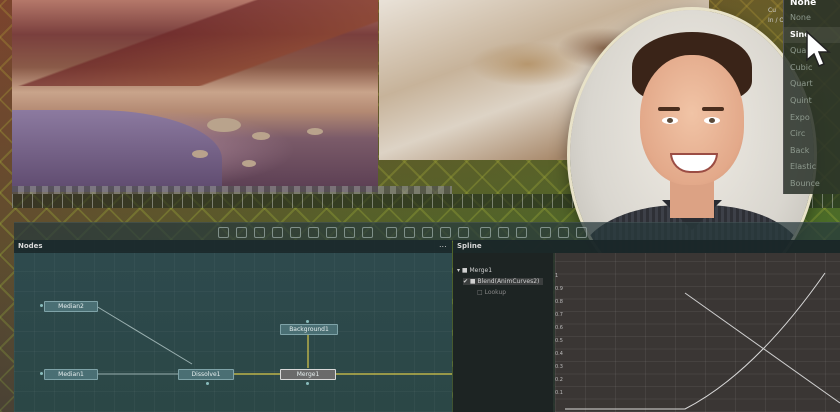 This screenshot has width=840, height=412. Describe the element at coordinates (469, 246) in the screenshot. I see `spline-panel-title: Spline` at that location.